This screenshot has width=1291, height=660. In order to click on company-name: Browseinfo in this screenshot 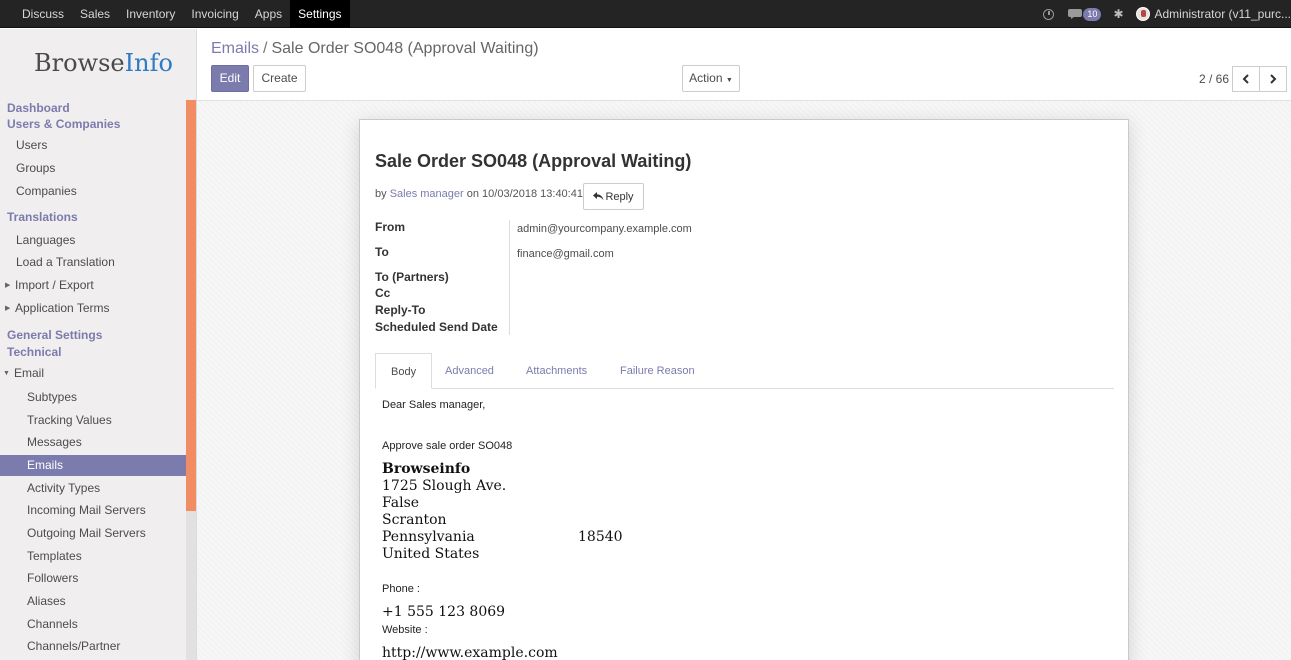, I will do `click(426, 469)`.